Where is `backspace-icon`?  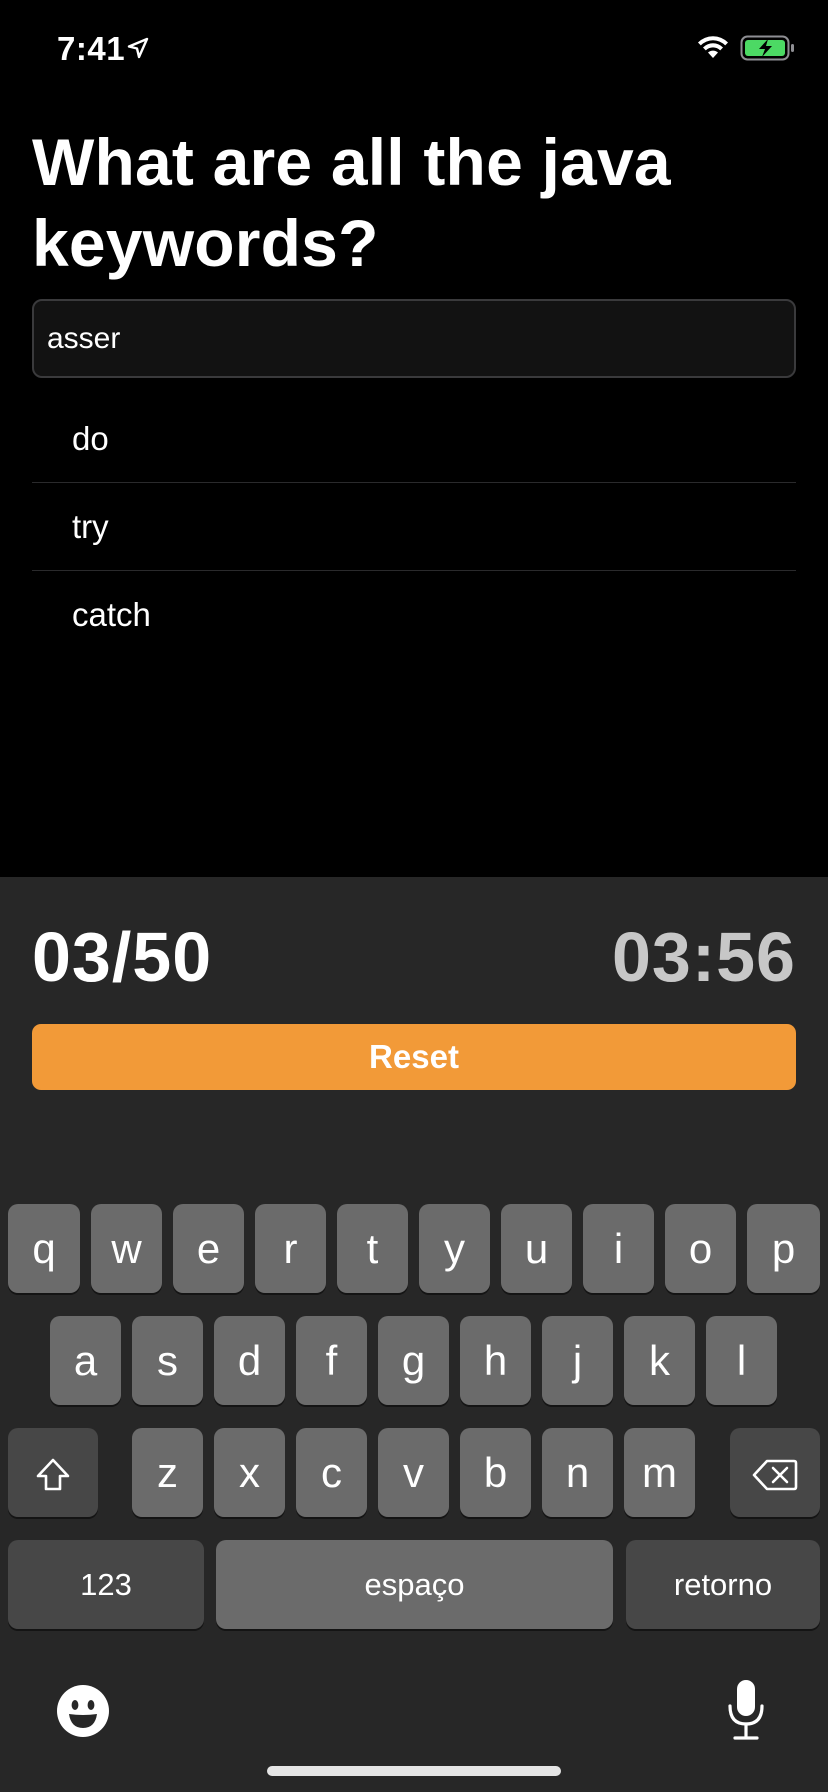
backspace-icon is located at coordinates (775, 1475).